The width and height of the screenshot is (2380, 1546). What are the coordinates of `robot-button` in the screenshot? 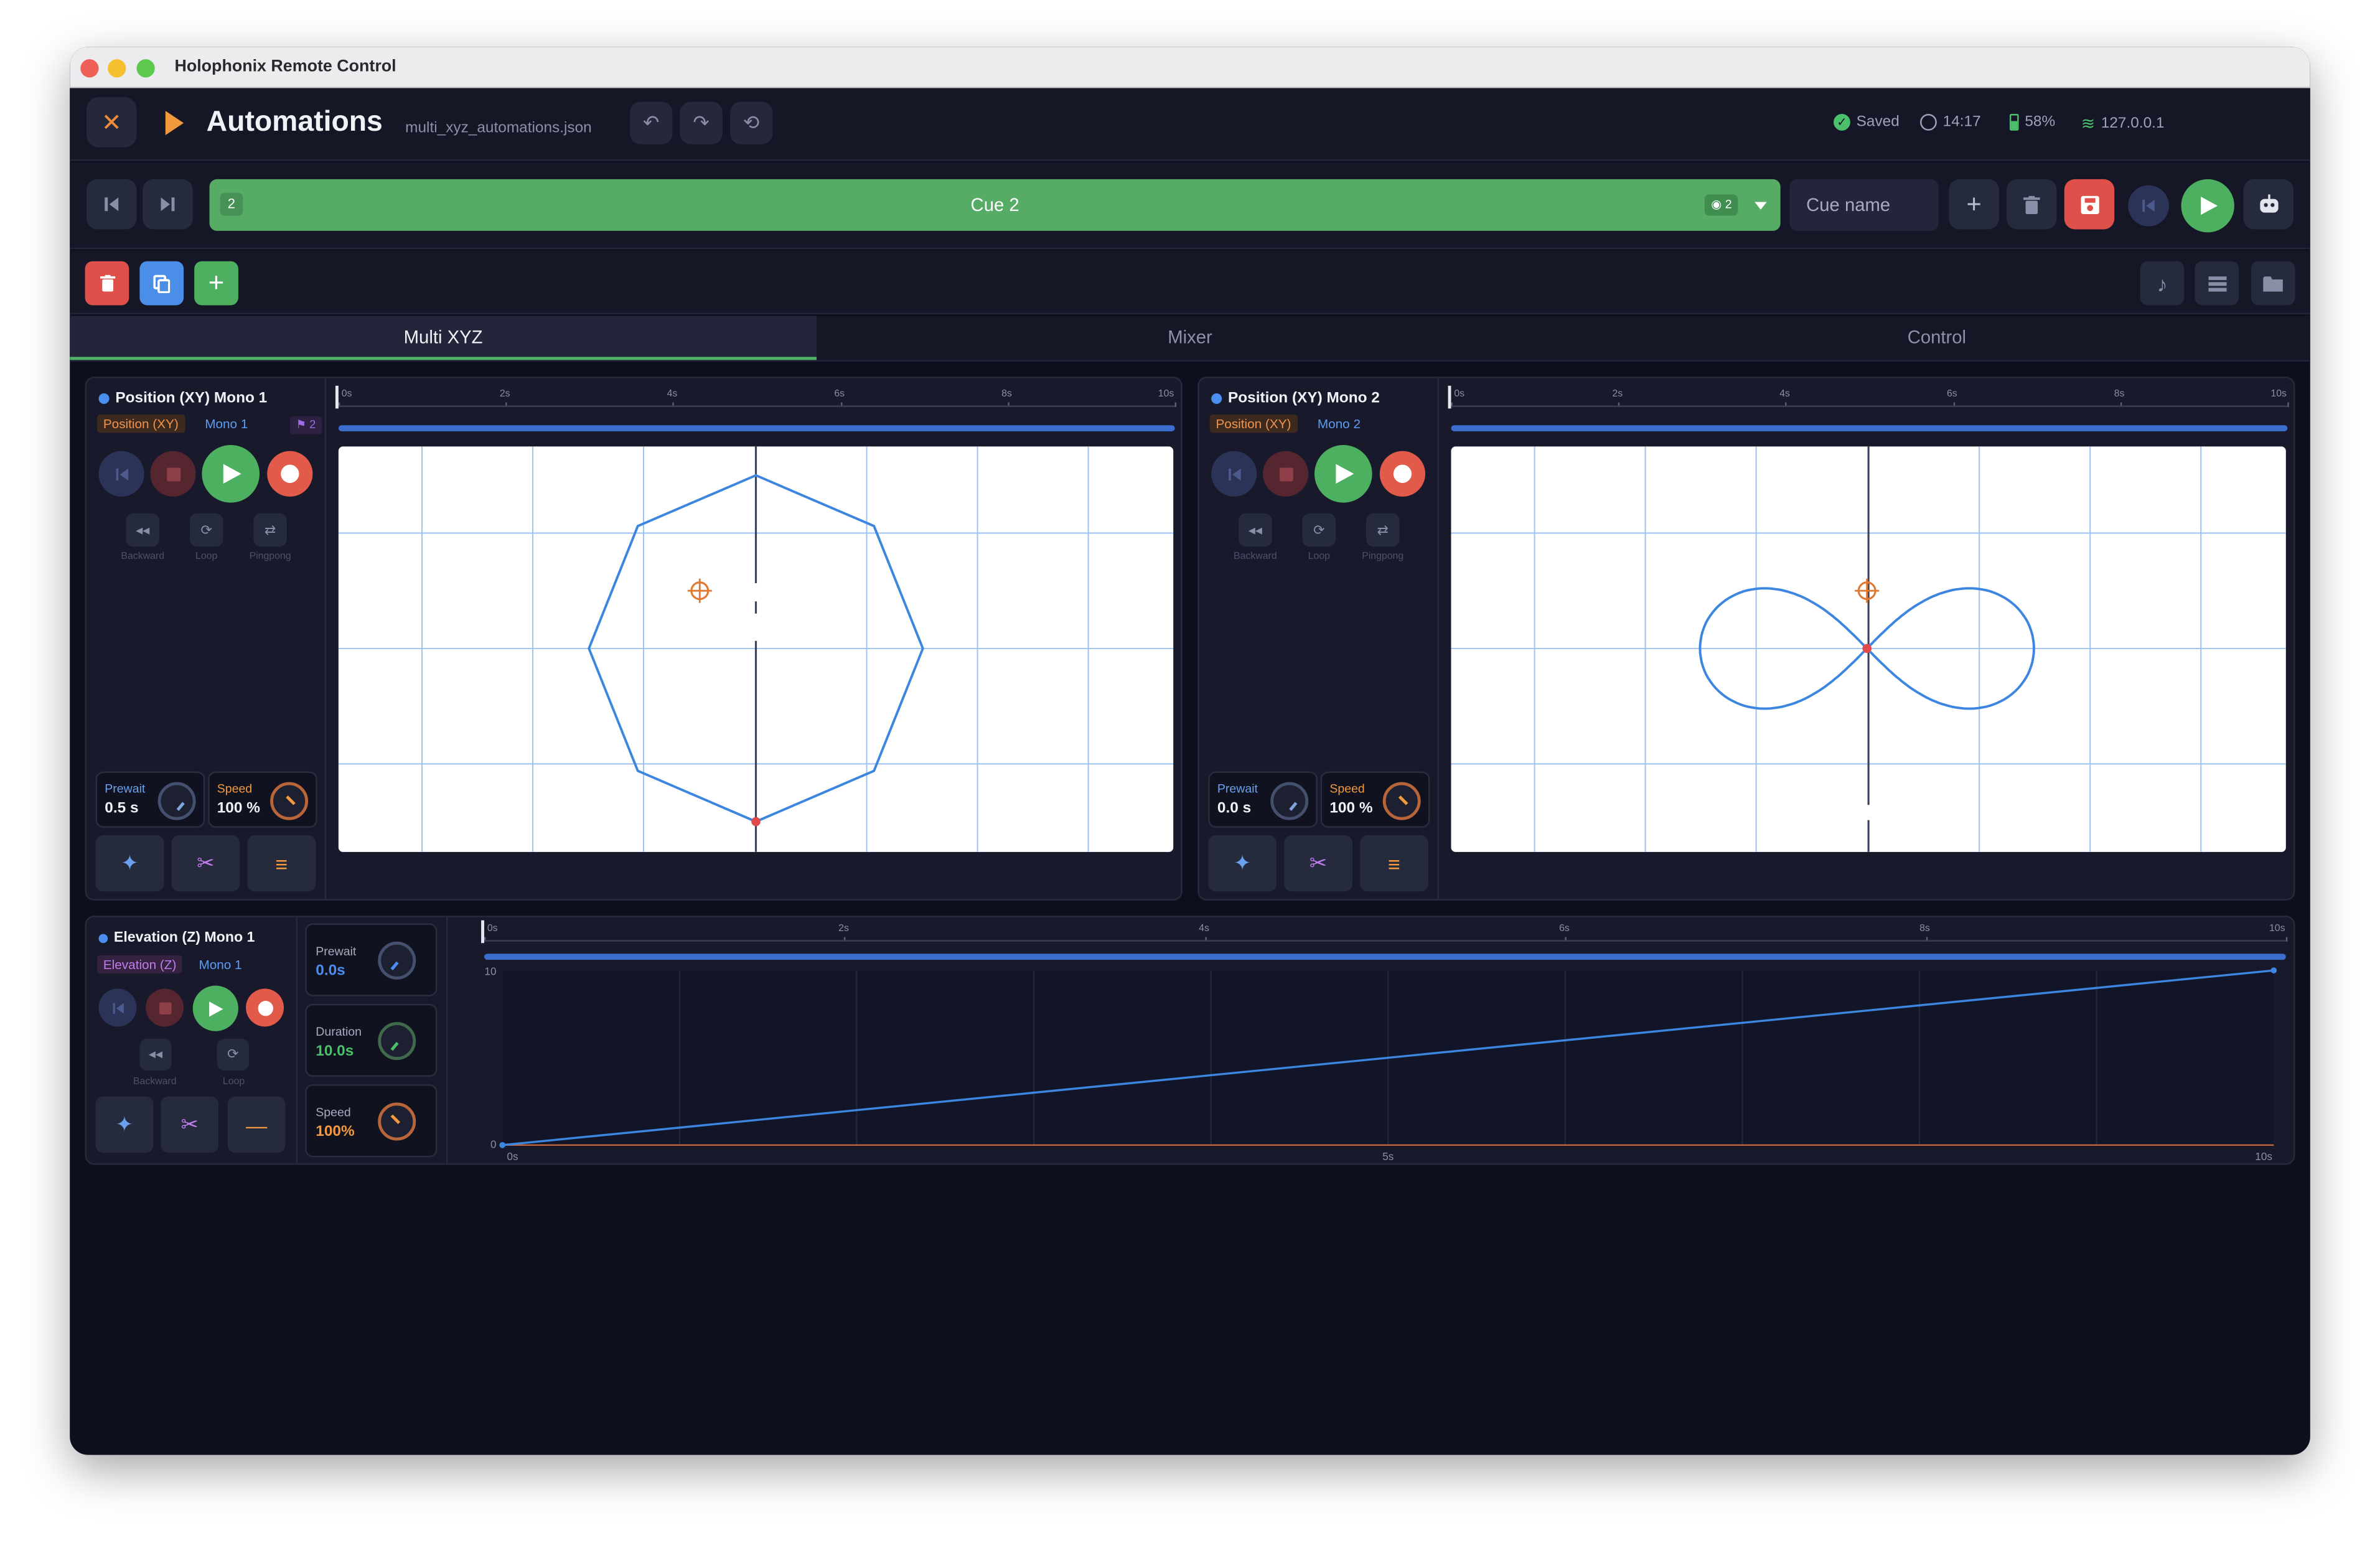 It's located at (2268, 204).